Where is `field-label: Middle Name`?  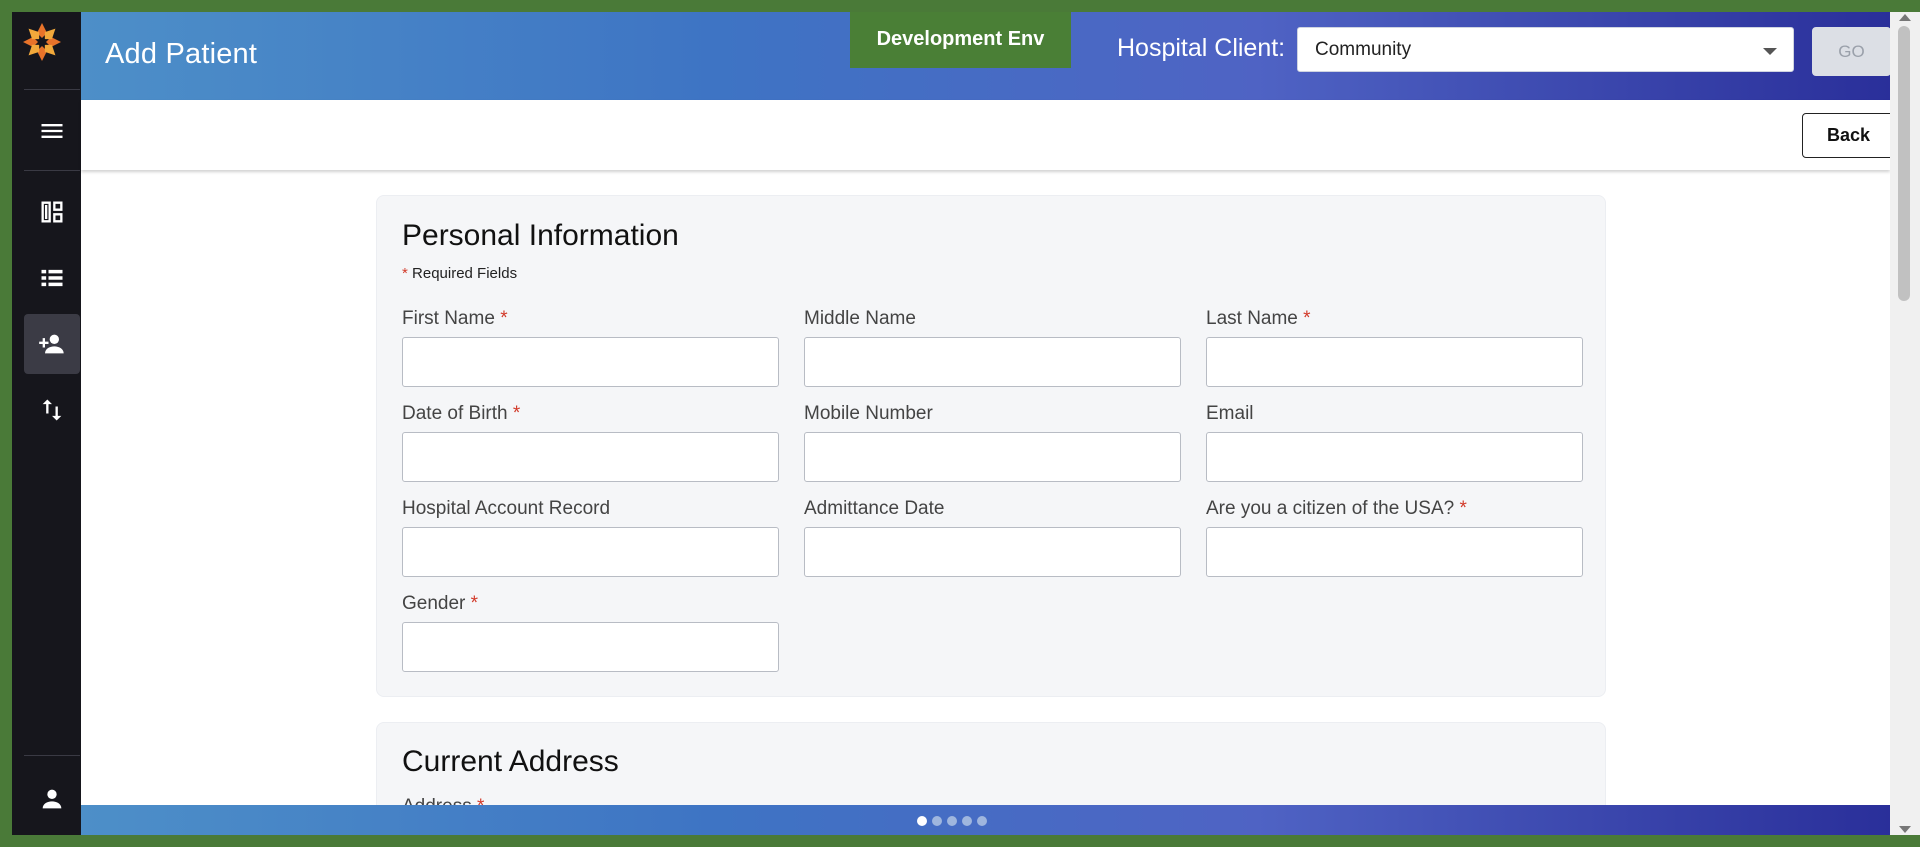 field-label: Middle Name is located at coordinates (860, 319).